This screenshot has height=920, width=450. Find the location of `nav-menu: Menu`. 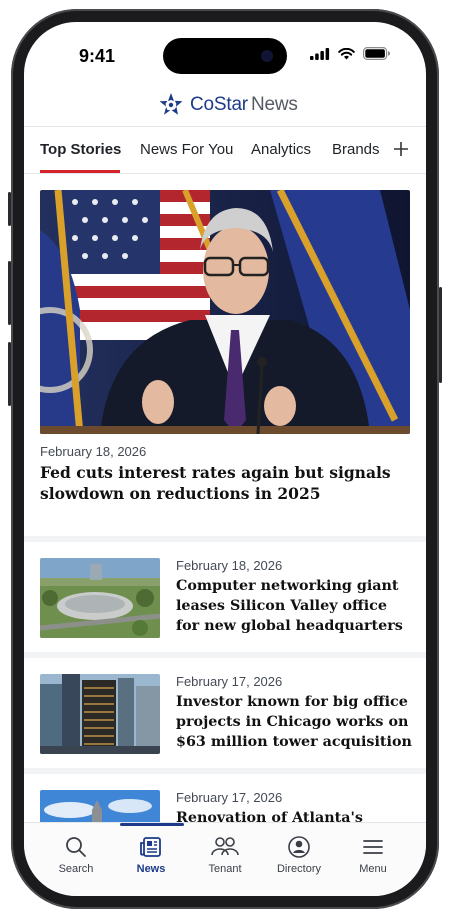

nav-menu: Menu is located at coordinates (373, 855).